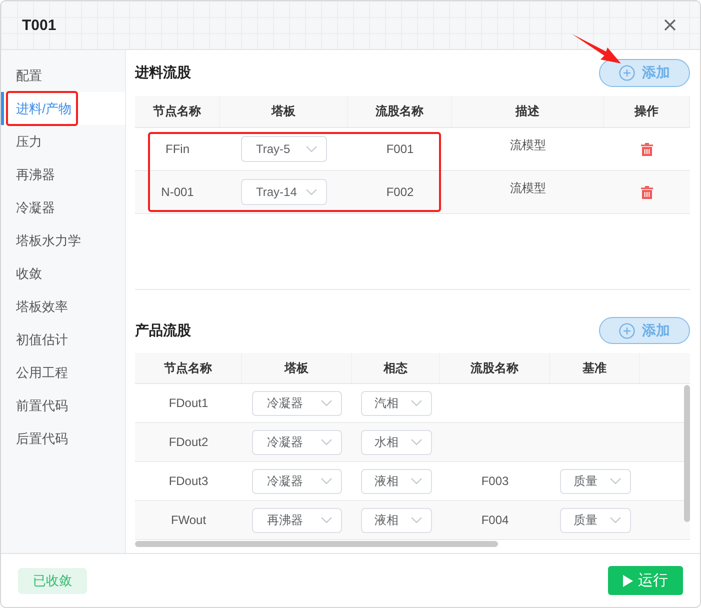  Describe the element at coordinates (647, 111) in the screenshot. I see `column-header: 操作` at that location.